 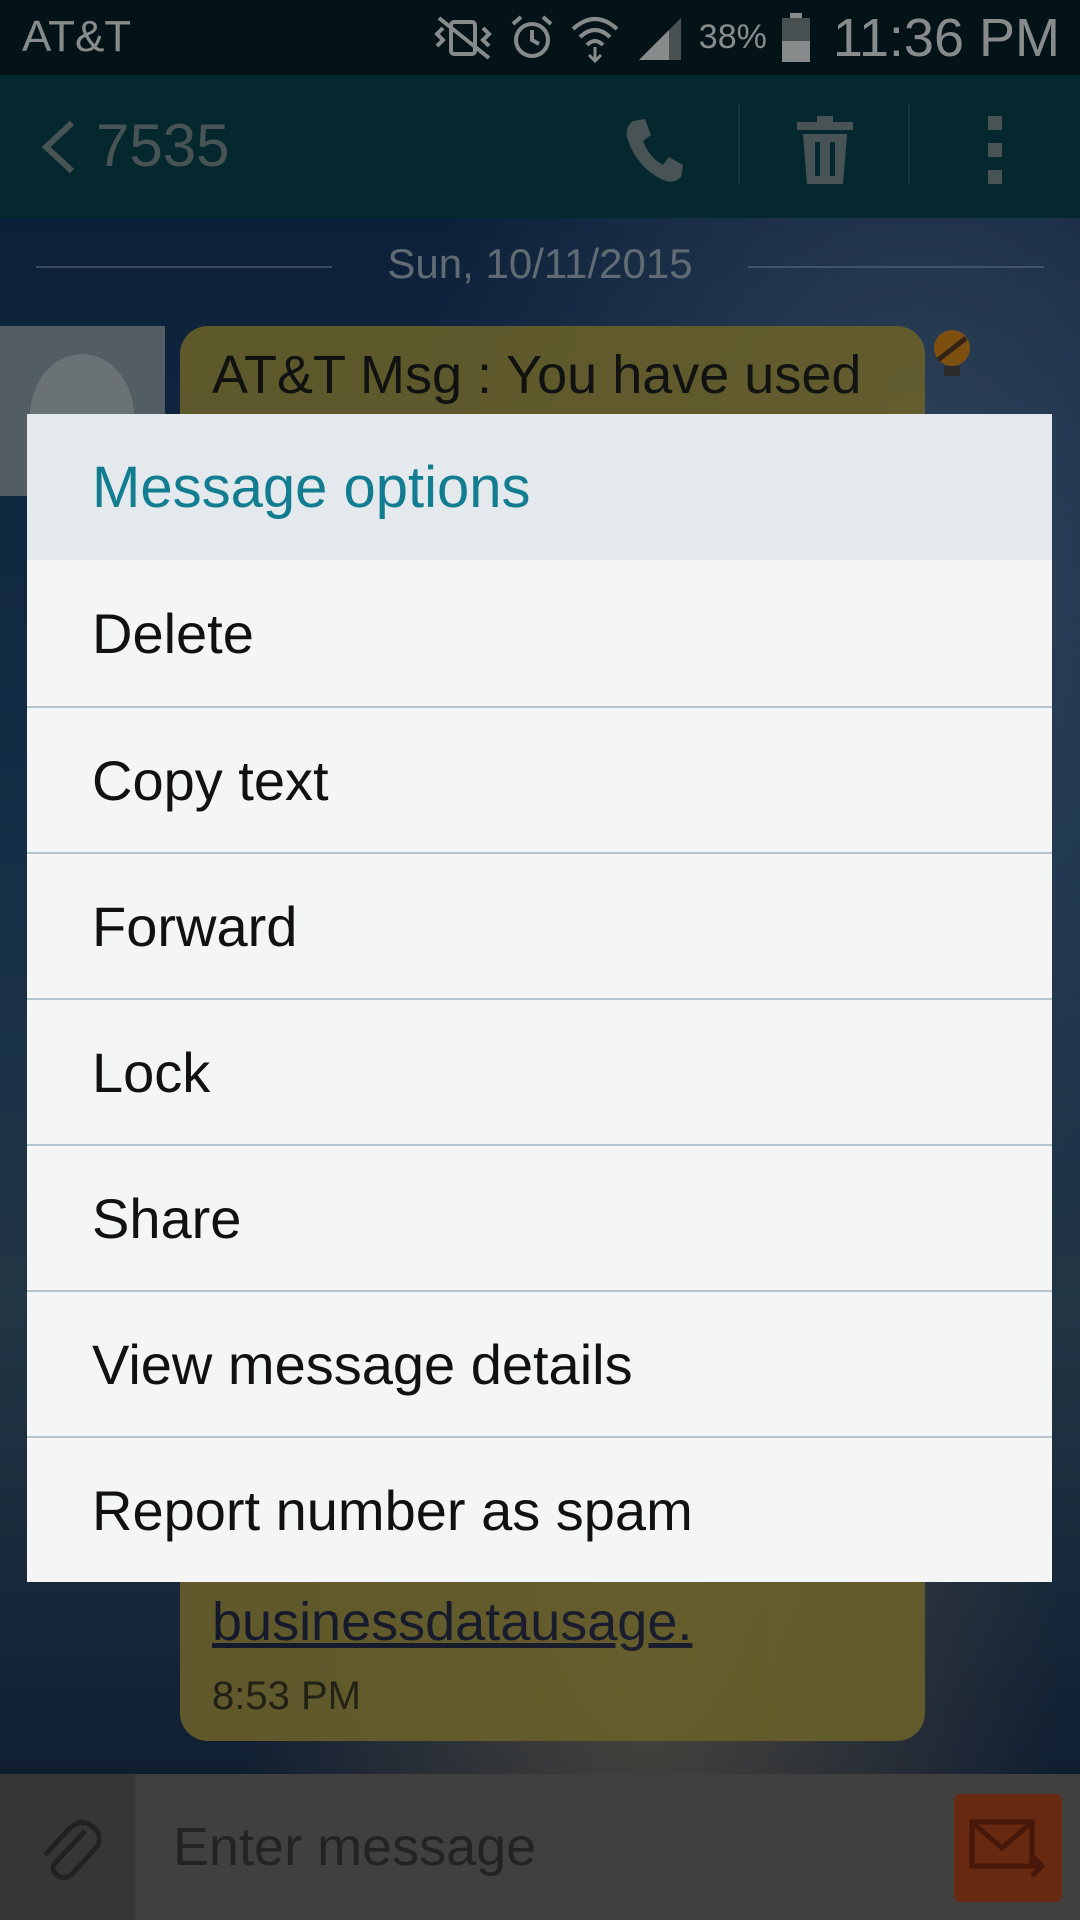 What do you see at coordinates (539, 1363) in the screenshot?
I see `menu-item-view-message-details: View message details` at bounding box center [539, 1363].